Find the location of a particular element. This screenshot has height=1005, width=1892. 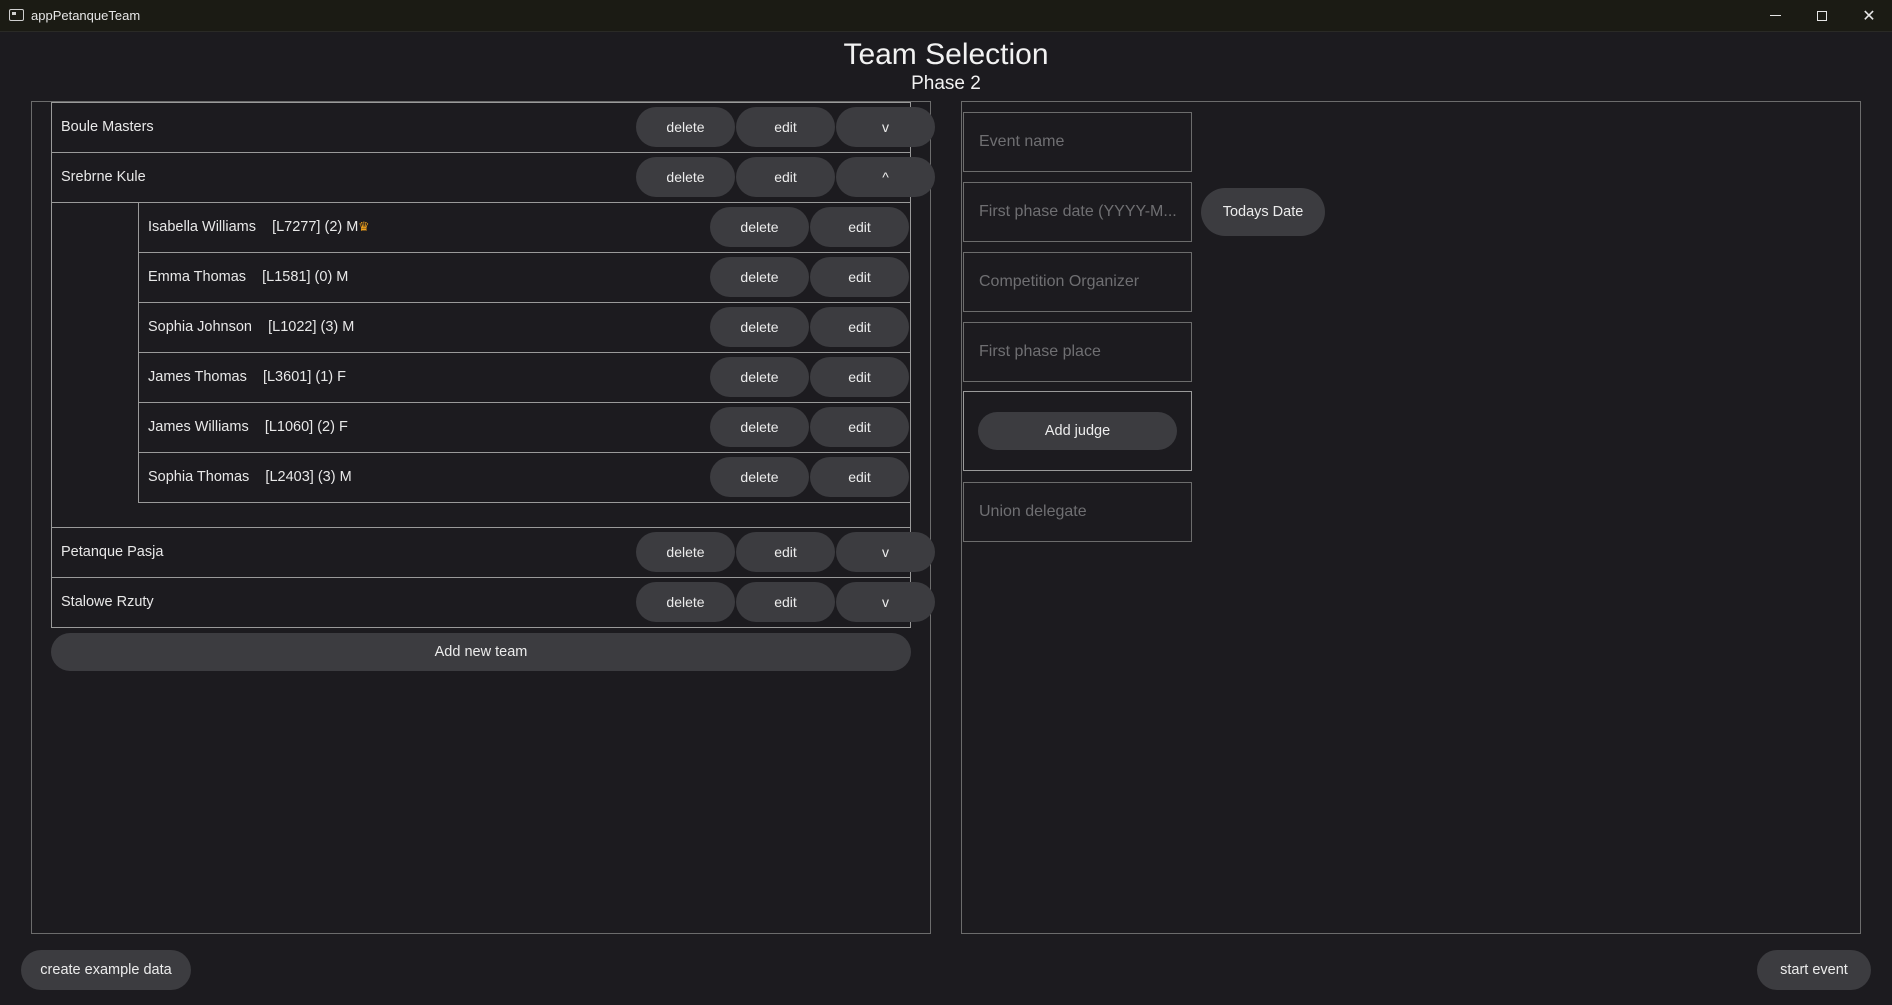

union-delegate-field is located at coordinates (1077, 512).